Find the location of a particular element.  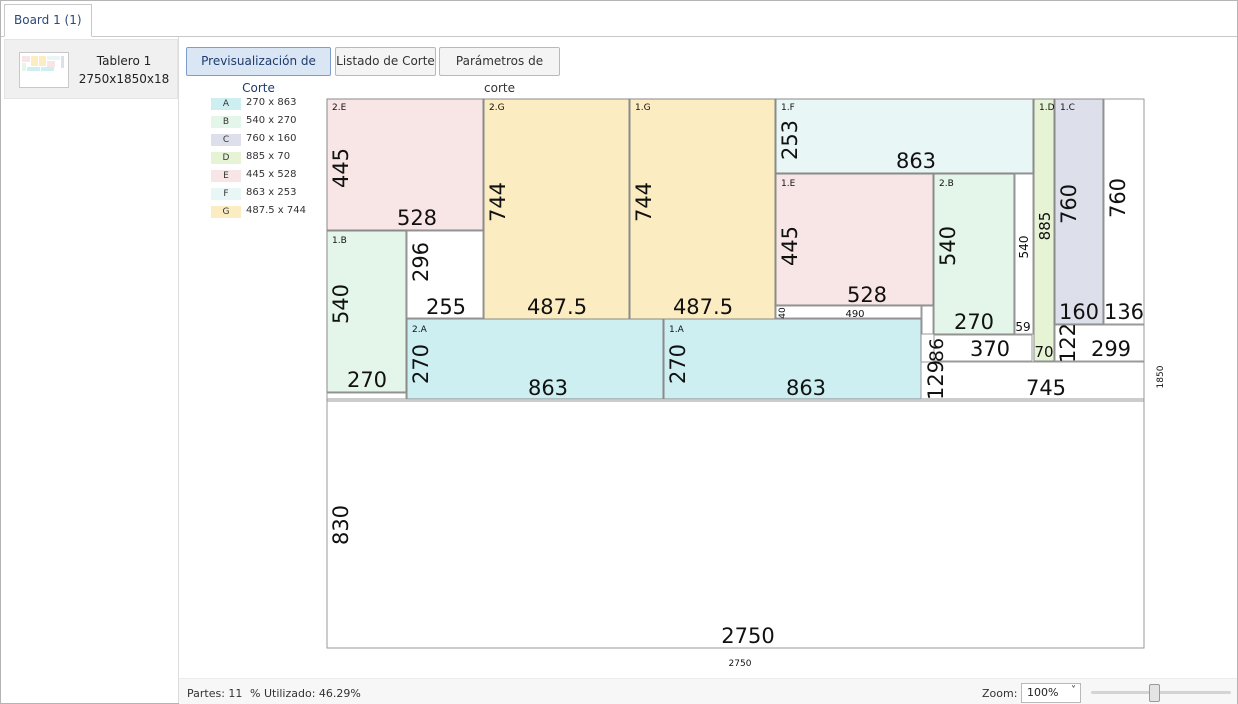

zoom-select: 100% ˅ is located at coordinates (1051, 693).